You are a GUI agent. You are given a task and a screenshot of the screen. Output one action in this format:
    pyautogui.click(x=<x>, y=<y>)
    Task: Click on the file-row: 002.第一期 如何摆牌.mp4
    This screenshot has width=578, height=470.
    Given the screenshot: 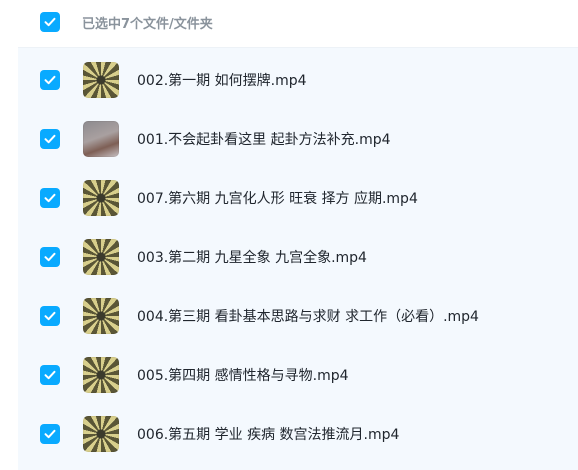 What is the action you would take?
    pyautogui.click(x=298, y=79)
    